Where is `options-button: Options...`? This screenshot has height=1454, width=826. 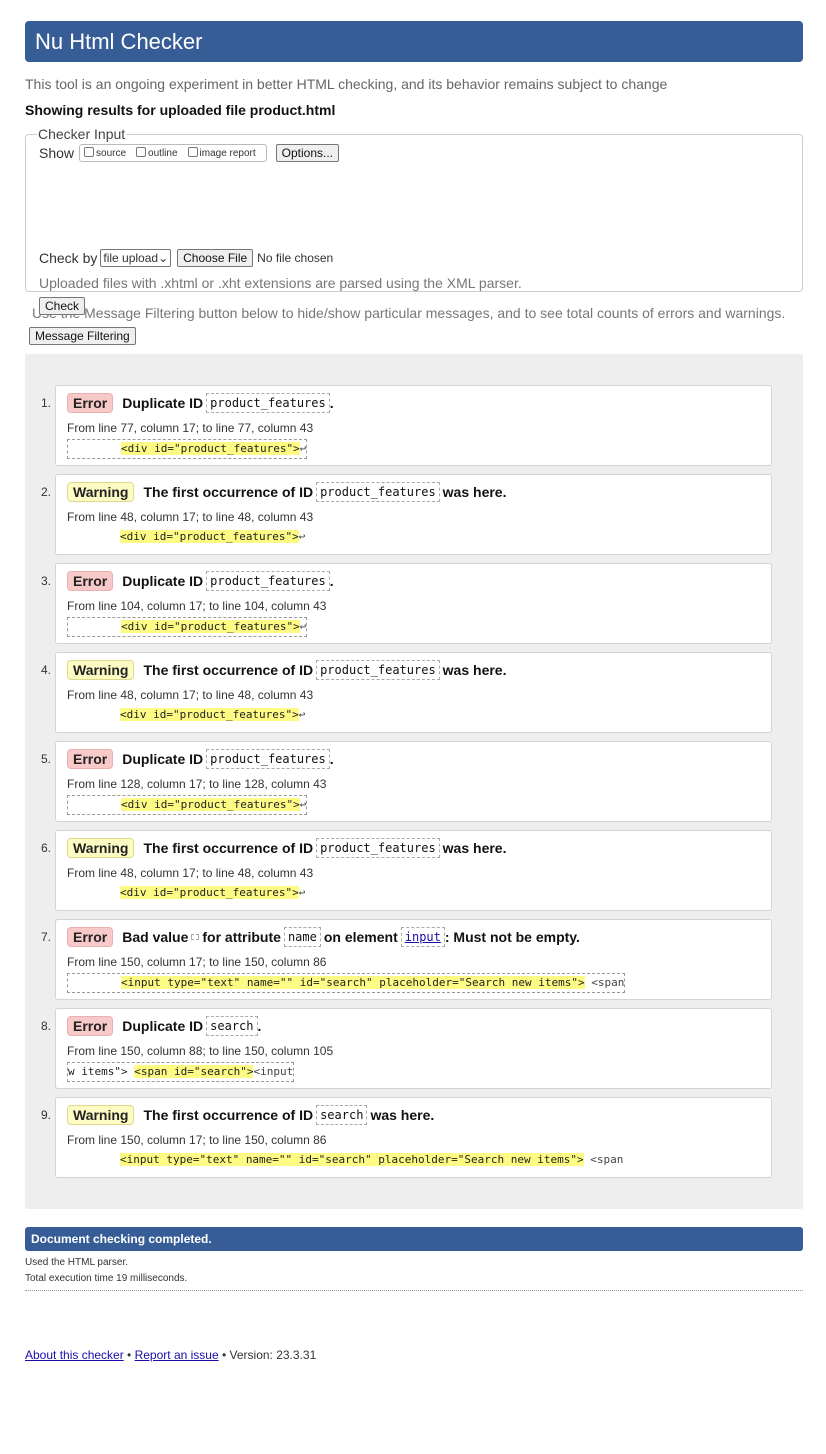 options-button: Options... is located at coordinates (307, 153).